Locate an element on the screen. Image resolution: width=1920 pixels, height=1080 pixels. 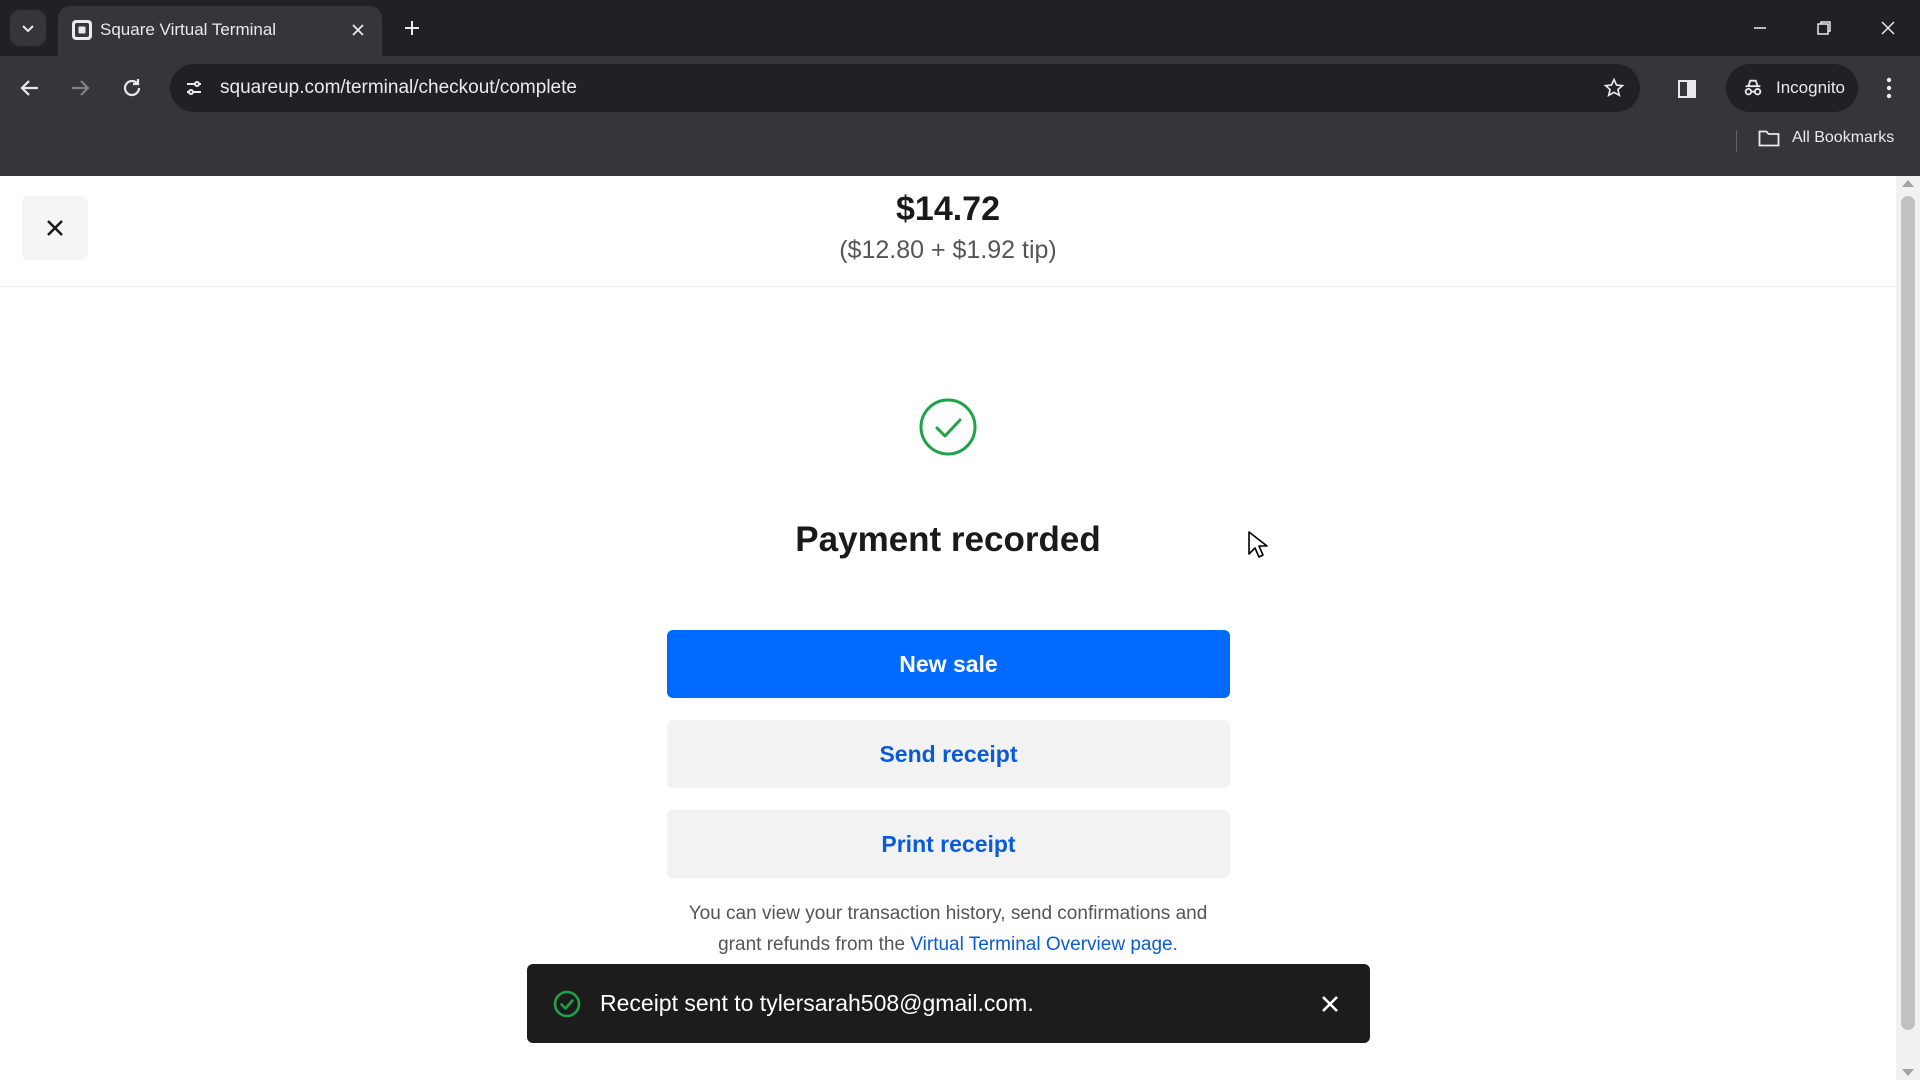
minimize-icon is located at coordinates (1760, 28).